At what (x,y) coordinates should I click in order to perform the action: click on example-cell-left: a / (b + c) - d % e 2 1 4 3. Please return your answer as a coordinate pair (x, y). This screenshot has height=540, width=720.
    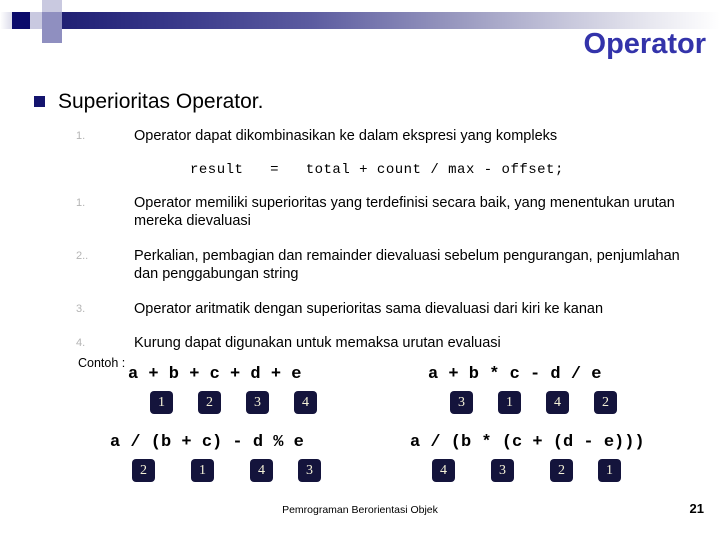
    Looking at the image, I should click on (260, 467).